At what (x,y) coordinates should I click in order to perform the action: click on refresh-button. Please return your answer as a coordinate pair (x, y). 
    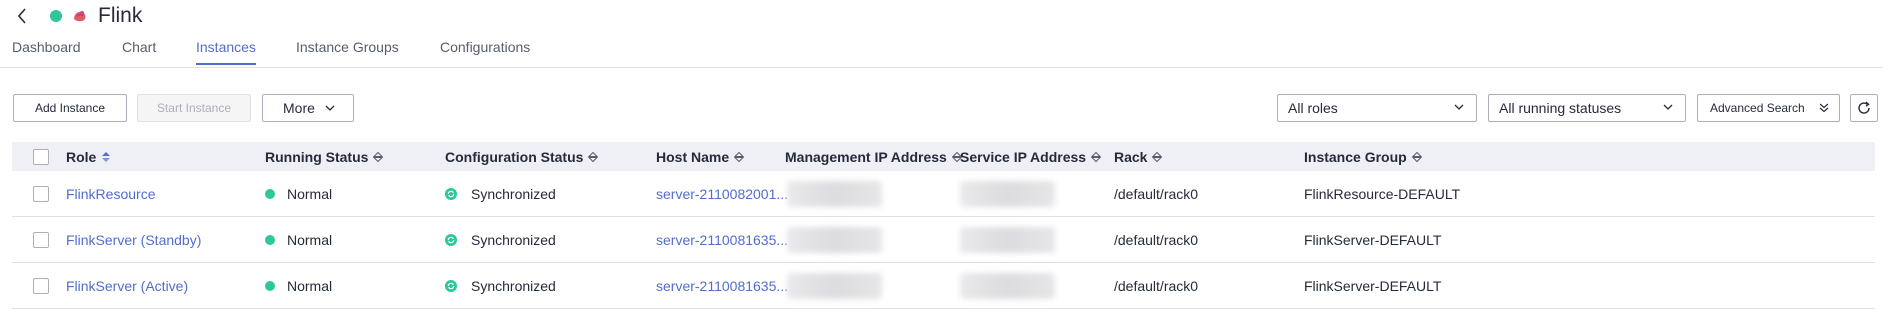
    Looking at the image, I should click on (1864, 108).